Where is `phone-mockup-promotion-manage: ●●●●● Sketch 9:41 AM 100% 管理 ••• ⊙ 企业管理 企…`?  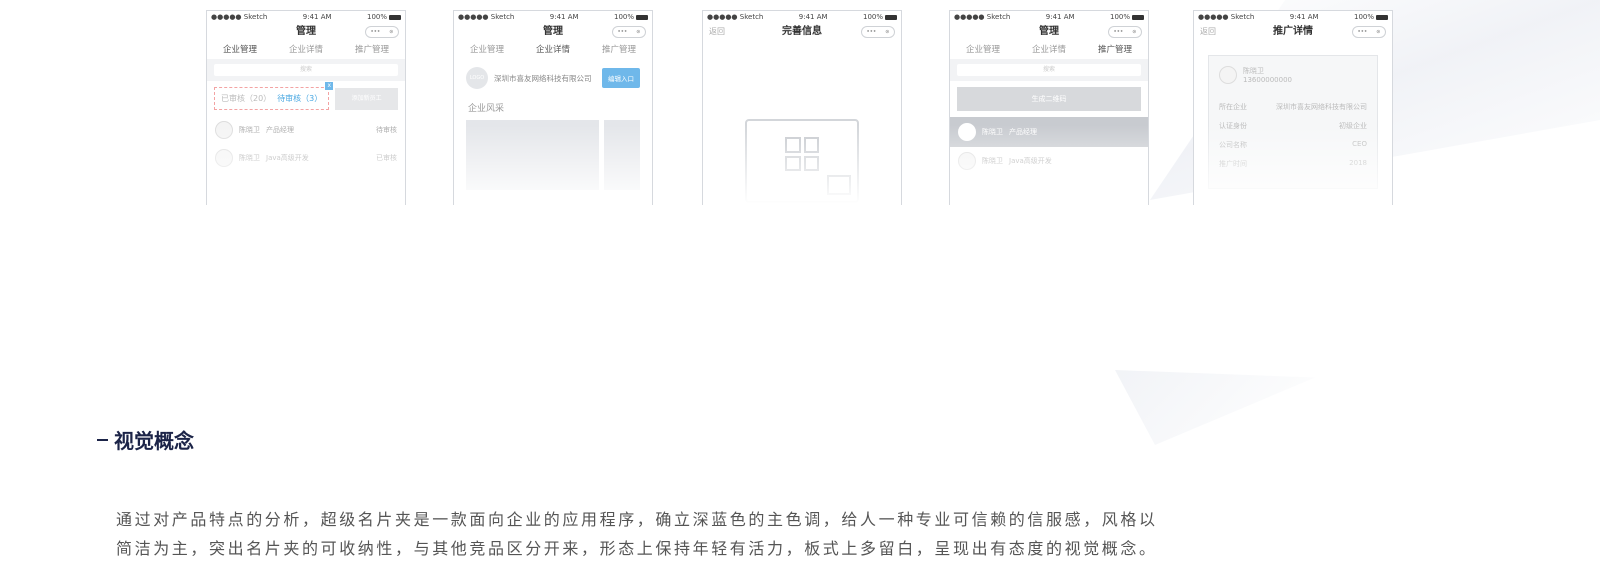
phone-mockup-promotion-manage: ●●●●● Sketch 9:41 AM 100% 管理 ••• ⊙ 企业管理 企… is located at coordinates (1049, 107).